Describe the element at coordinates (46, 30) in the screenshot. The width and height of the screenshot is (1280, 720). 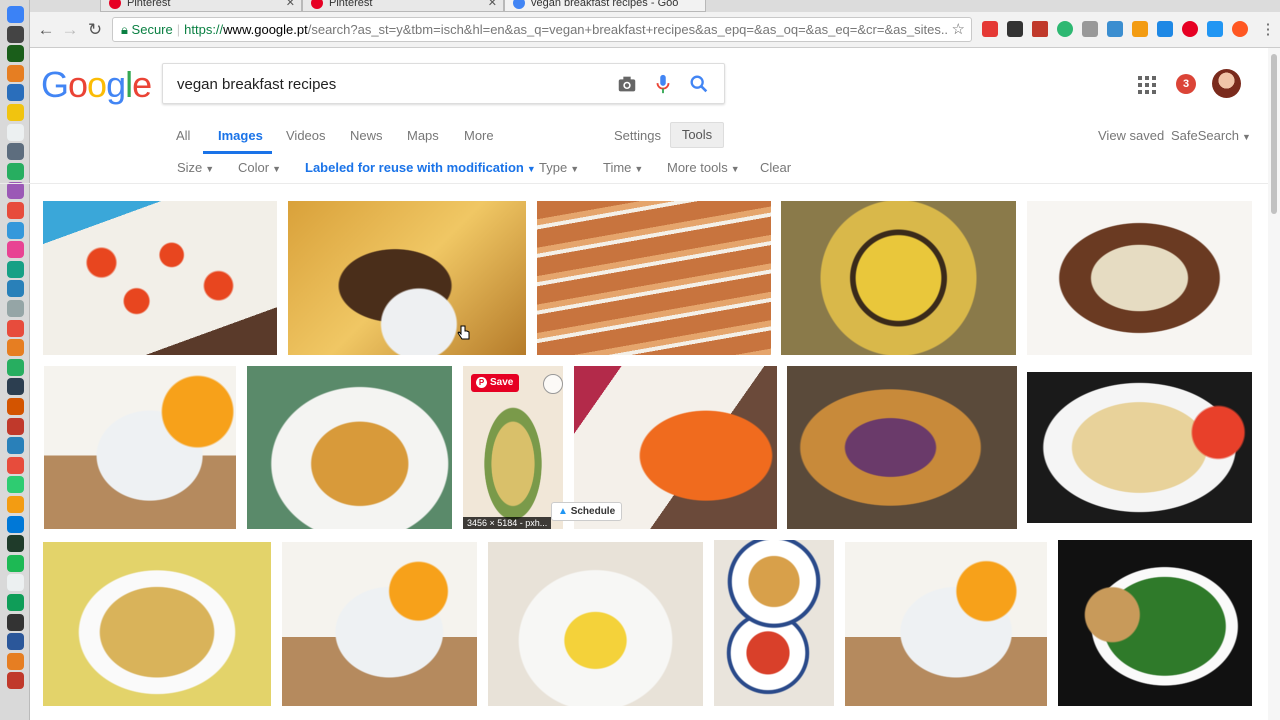
I see `back-button: ←` at that location.